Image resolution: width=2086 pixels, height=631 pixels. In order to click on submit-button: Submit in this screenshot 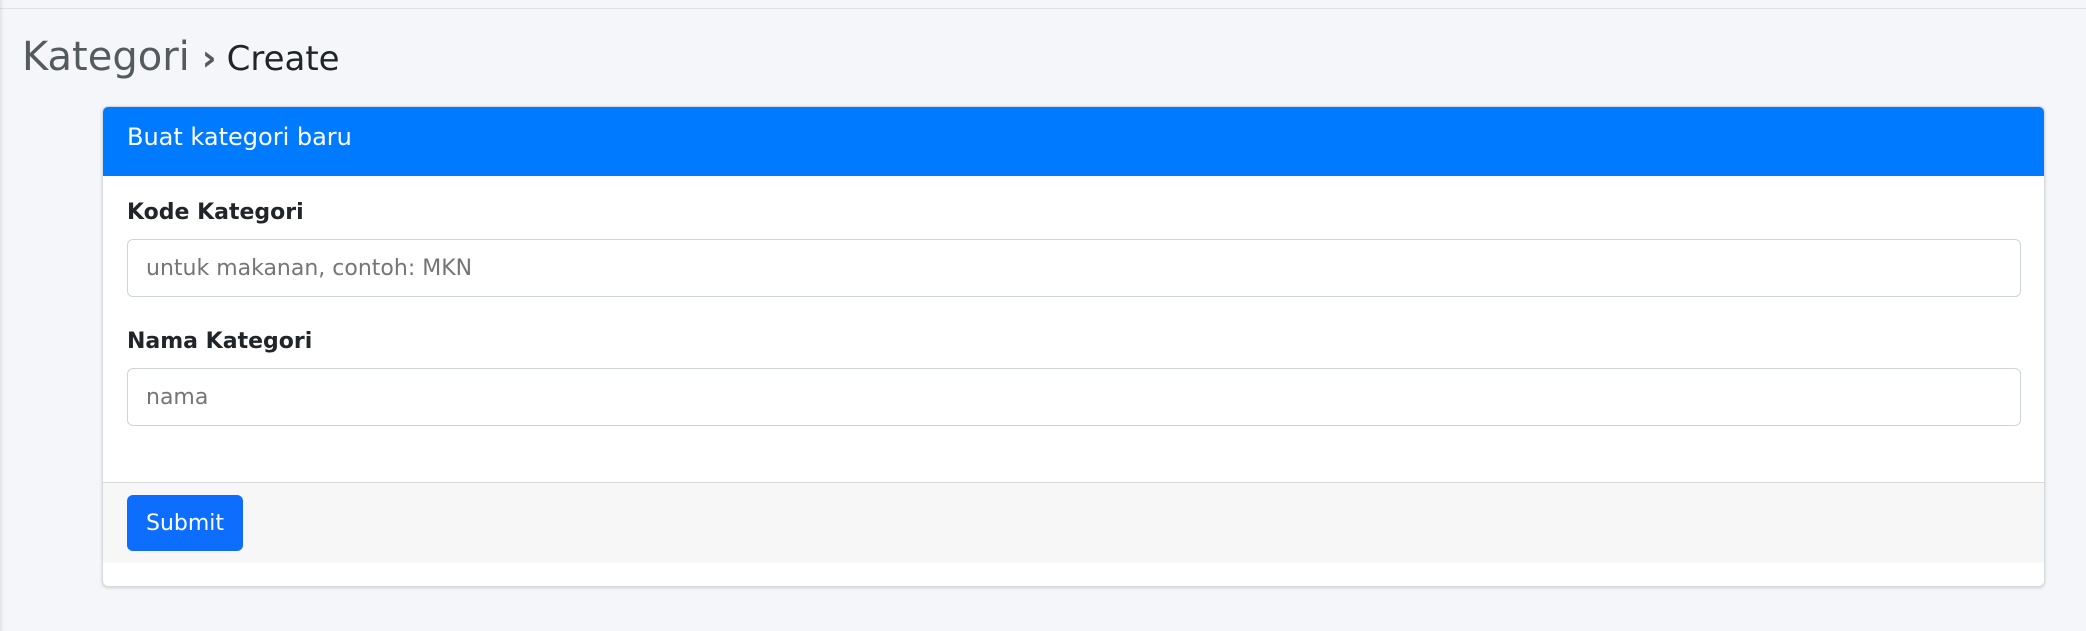, I will do `click(185, 523)`.